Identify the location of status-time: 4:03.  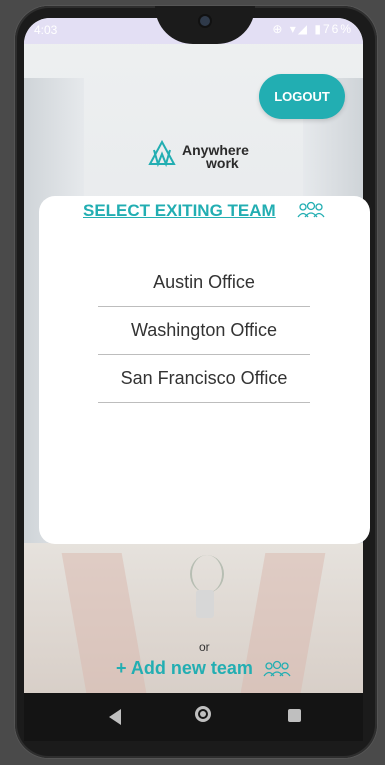
(46, 30).